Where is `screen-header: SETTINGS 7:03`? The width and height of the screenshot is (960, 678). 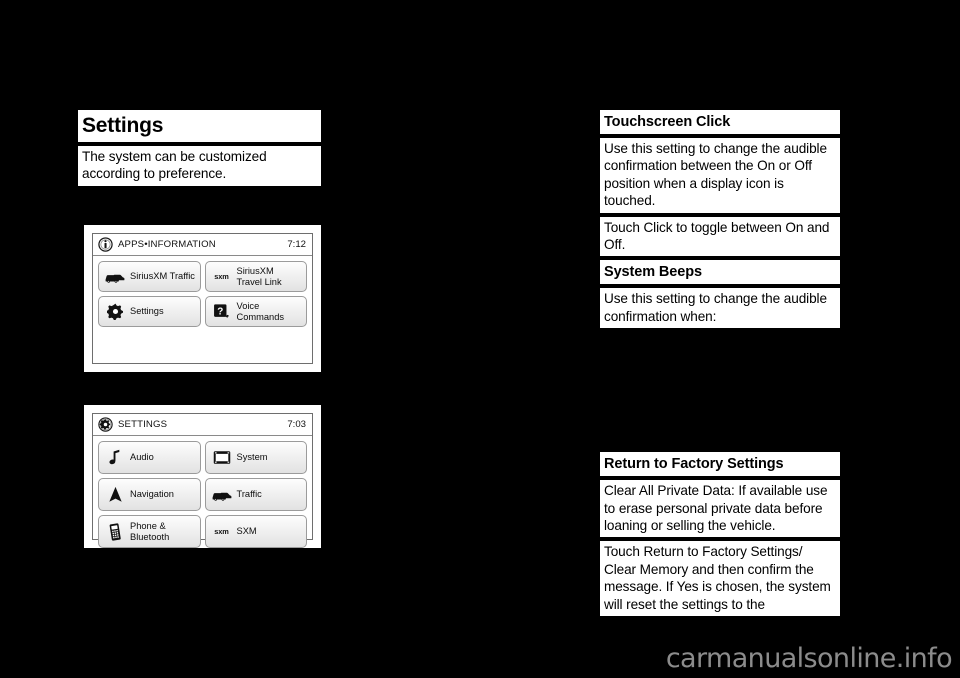 screen-header: SETTINGS 7:03 is located at coordinates (202, 425).